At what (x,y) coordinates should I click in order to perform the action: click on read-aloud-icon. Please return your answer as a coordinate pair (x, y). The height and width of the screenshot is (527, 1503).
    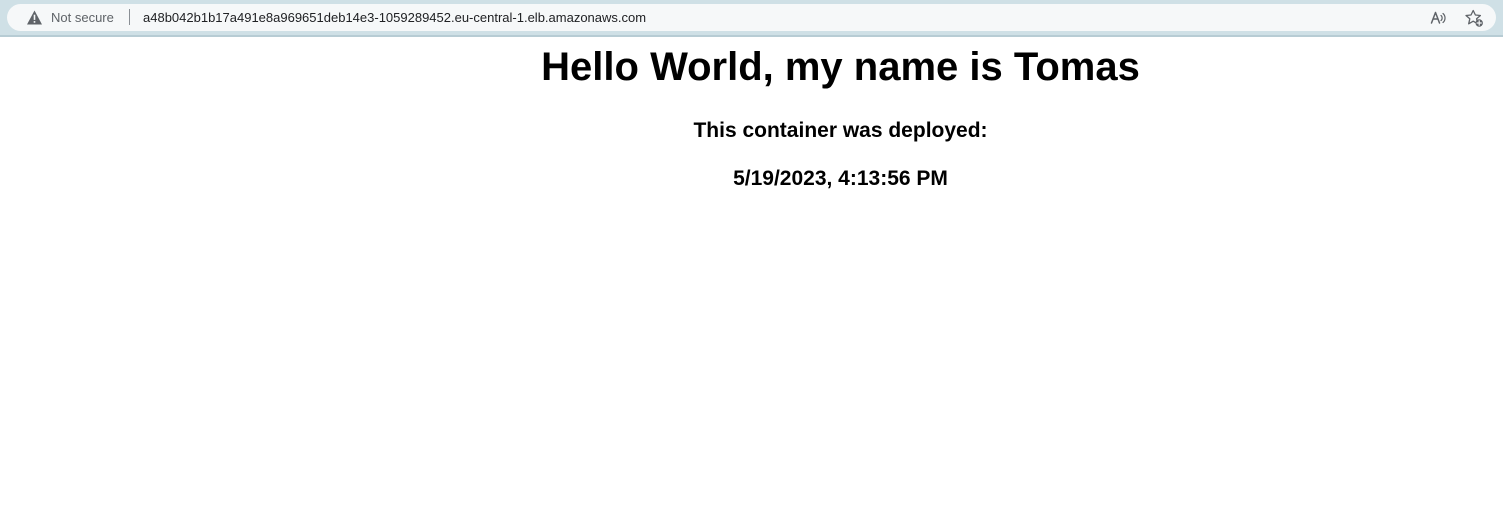
    Looking at the image, I should click on (1438, 18).